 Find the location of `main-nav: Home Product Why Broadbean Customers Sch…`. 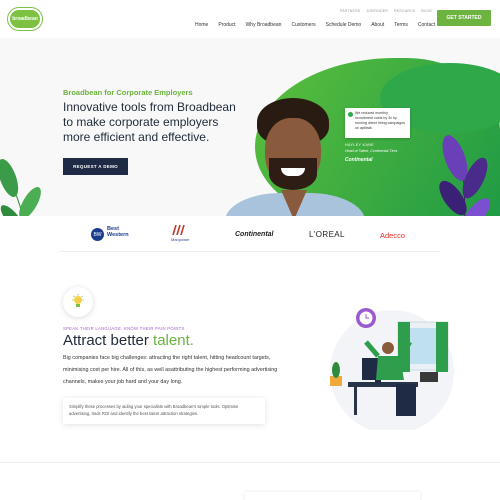

main-nav: Home Product Why Broadbean Customers Sch… is located at coordinates (315, 25).